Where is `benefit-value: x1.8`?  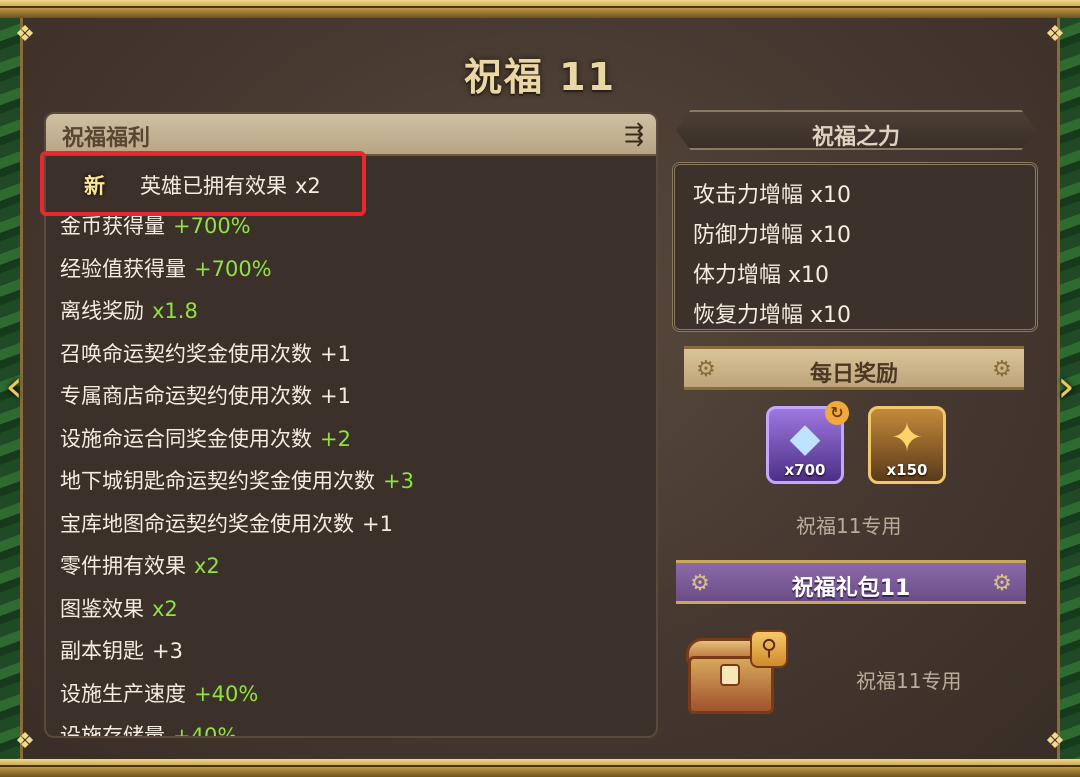
benefit-value: x1.8 is located at coordinates (175, 311).